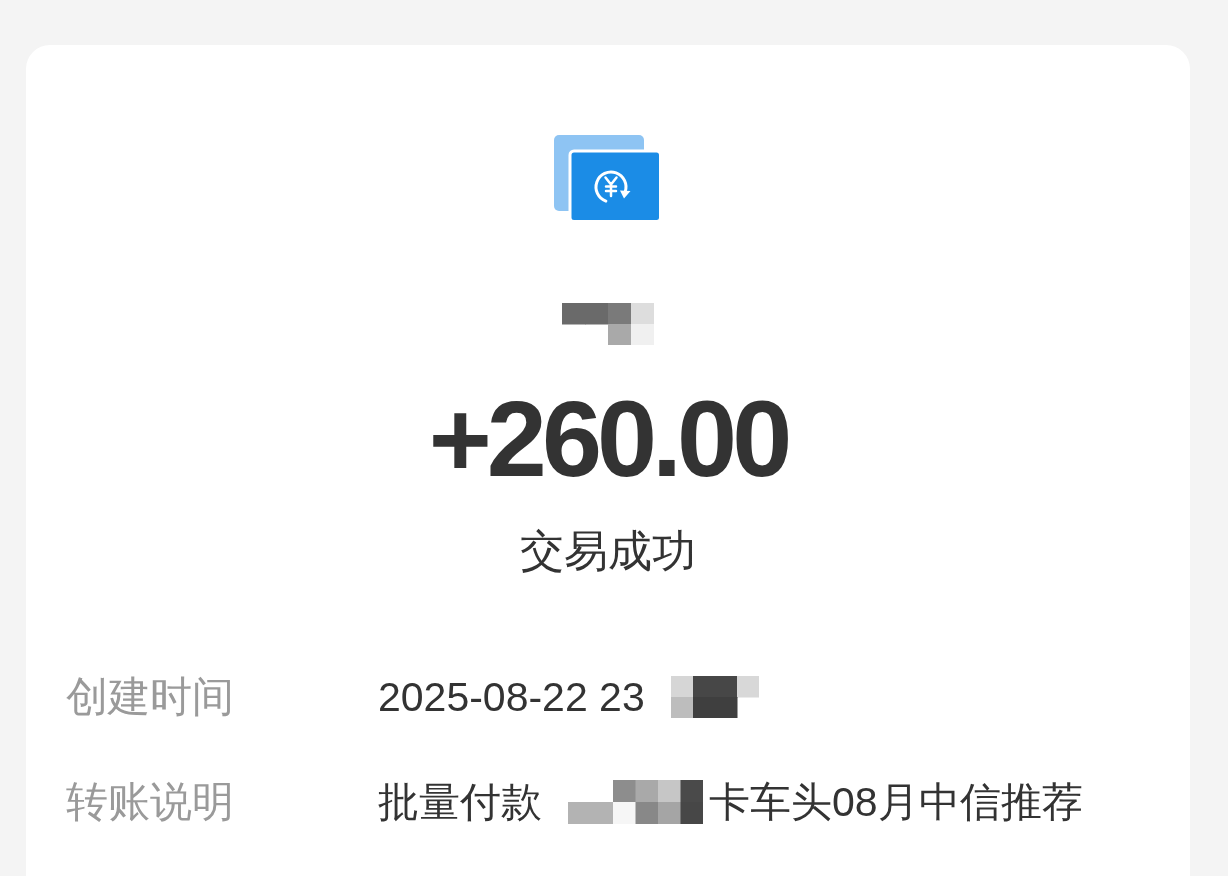 This screenshot has height=876, width=1228. I want to click on detail-label: 创建时间, so click(150, 697).